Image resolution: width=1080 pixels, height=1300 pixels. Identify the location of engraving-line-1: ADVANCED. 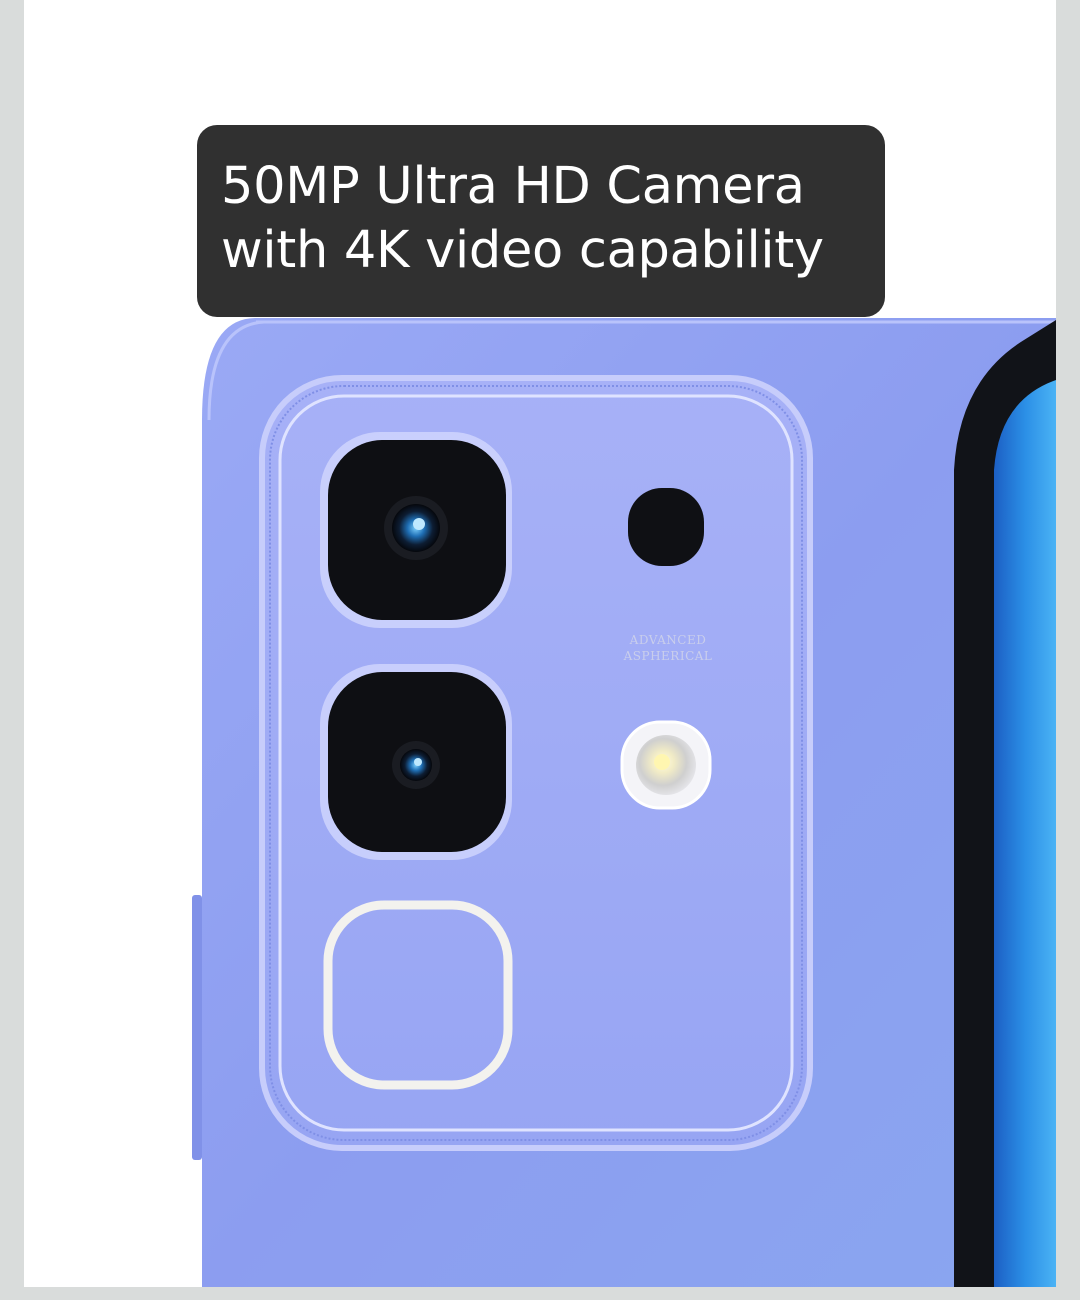
(668, 640).